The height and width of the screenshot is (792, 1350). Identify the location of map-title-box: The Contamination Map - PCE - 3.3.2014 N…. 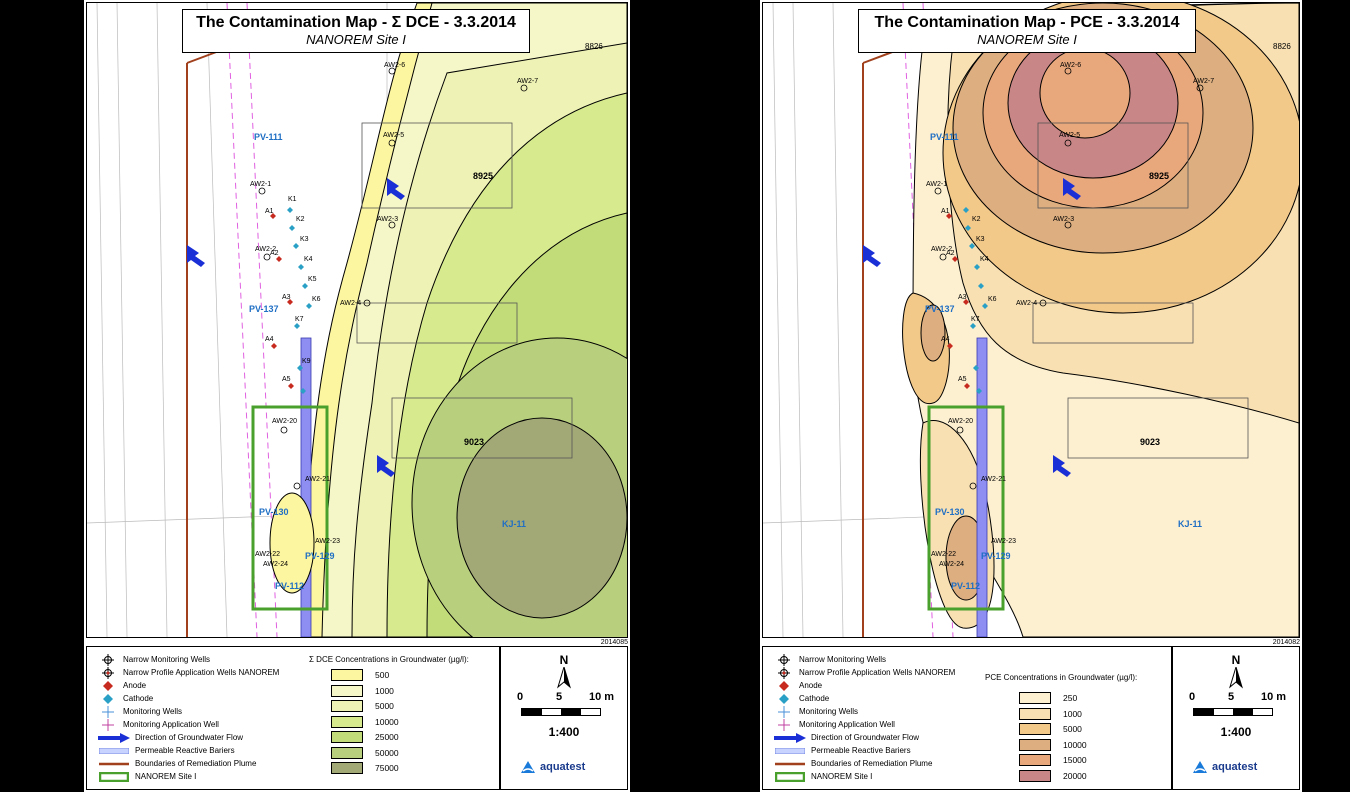
(1027, 31).